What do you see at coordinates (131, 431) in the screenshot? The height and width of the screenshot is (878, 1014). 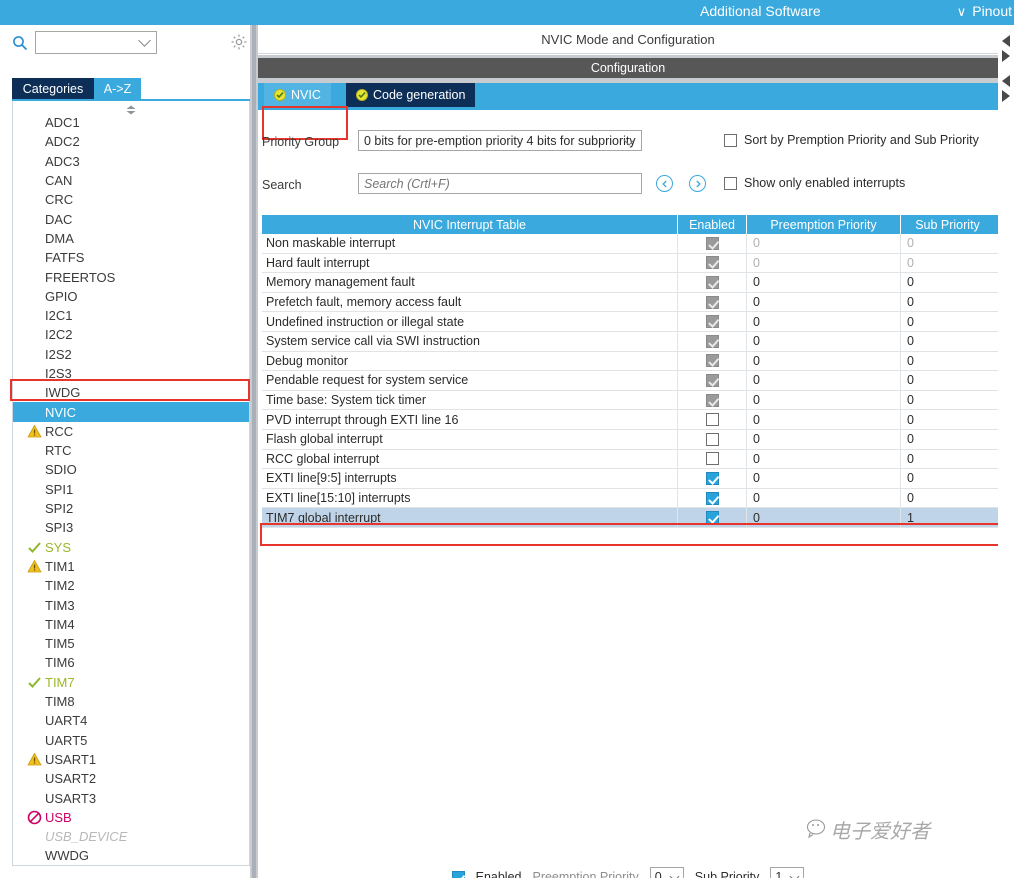 I see `sidebar-item-rcc: RCC` at bounding box center [131, 431].